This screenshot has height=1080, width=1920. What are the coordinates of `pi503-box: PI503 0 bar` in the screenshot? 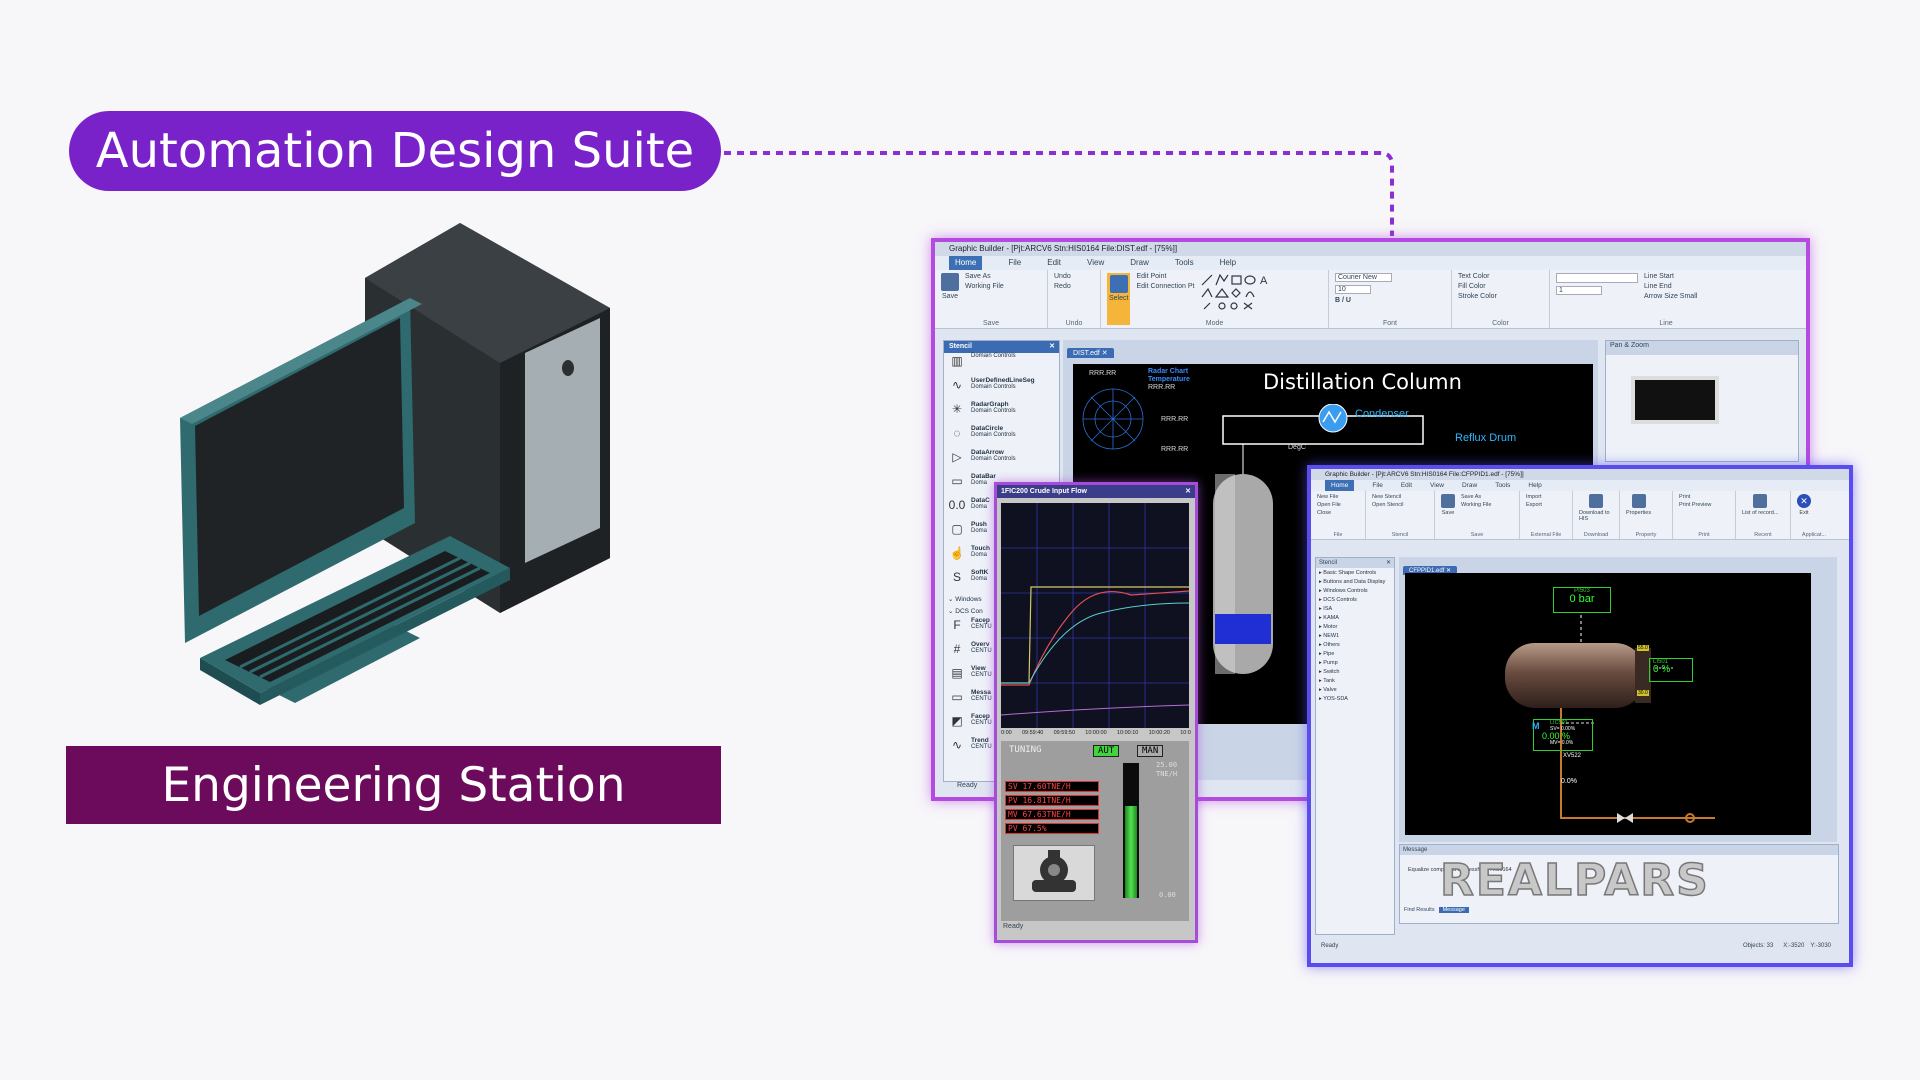 It's located at (1582, 600).